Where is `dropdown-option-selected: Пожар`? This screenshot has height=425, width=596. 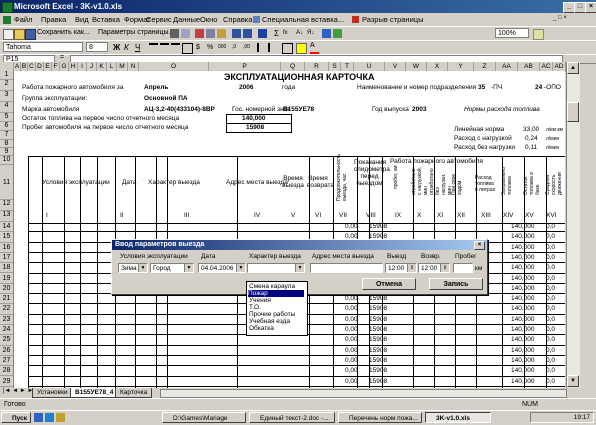
dropdown-option-selected: Пожар is located at coordinates (276, 293).